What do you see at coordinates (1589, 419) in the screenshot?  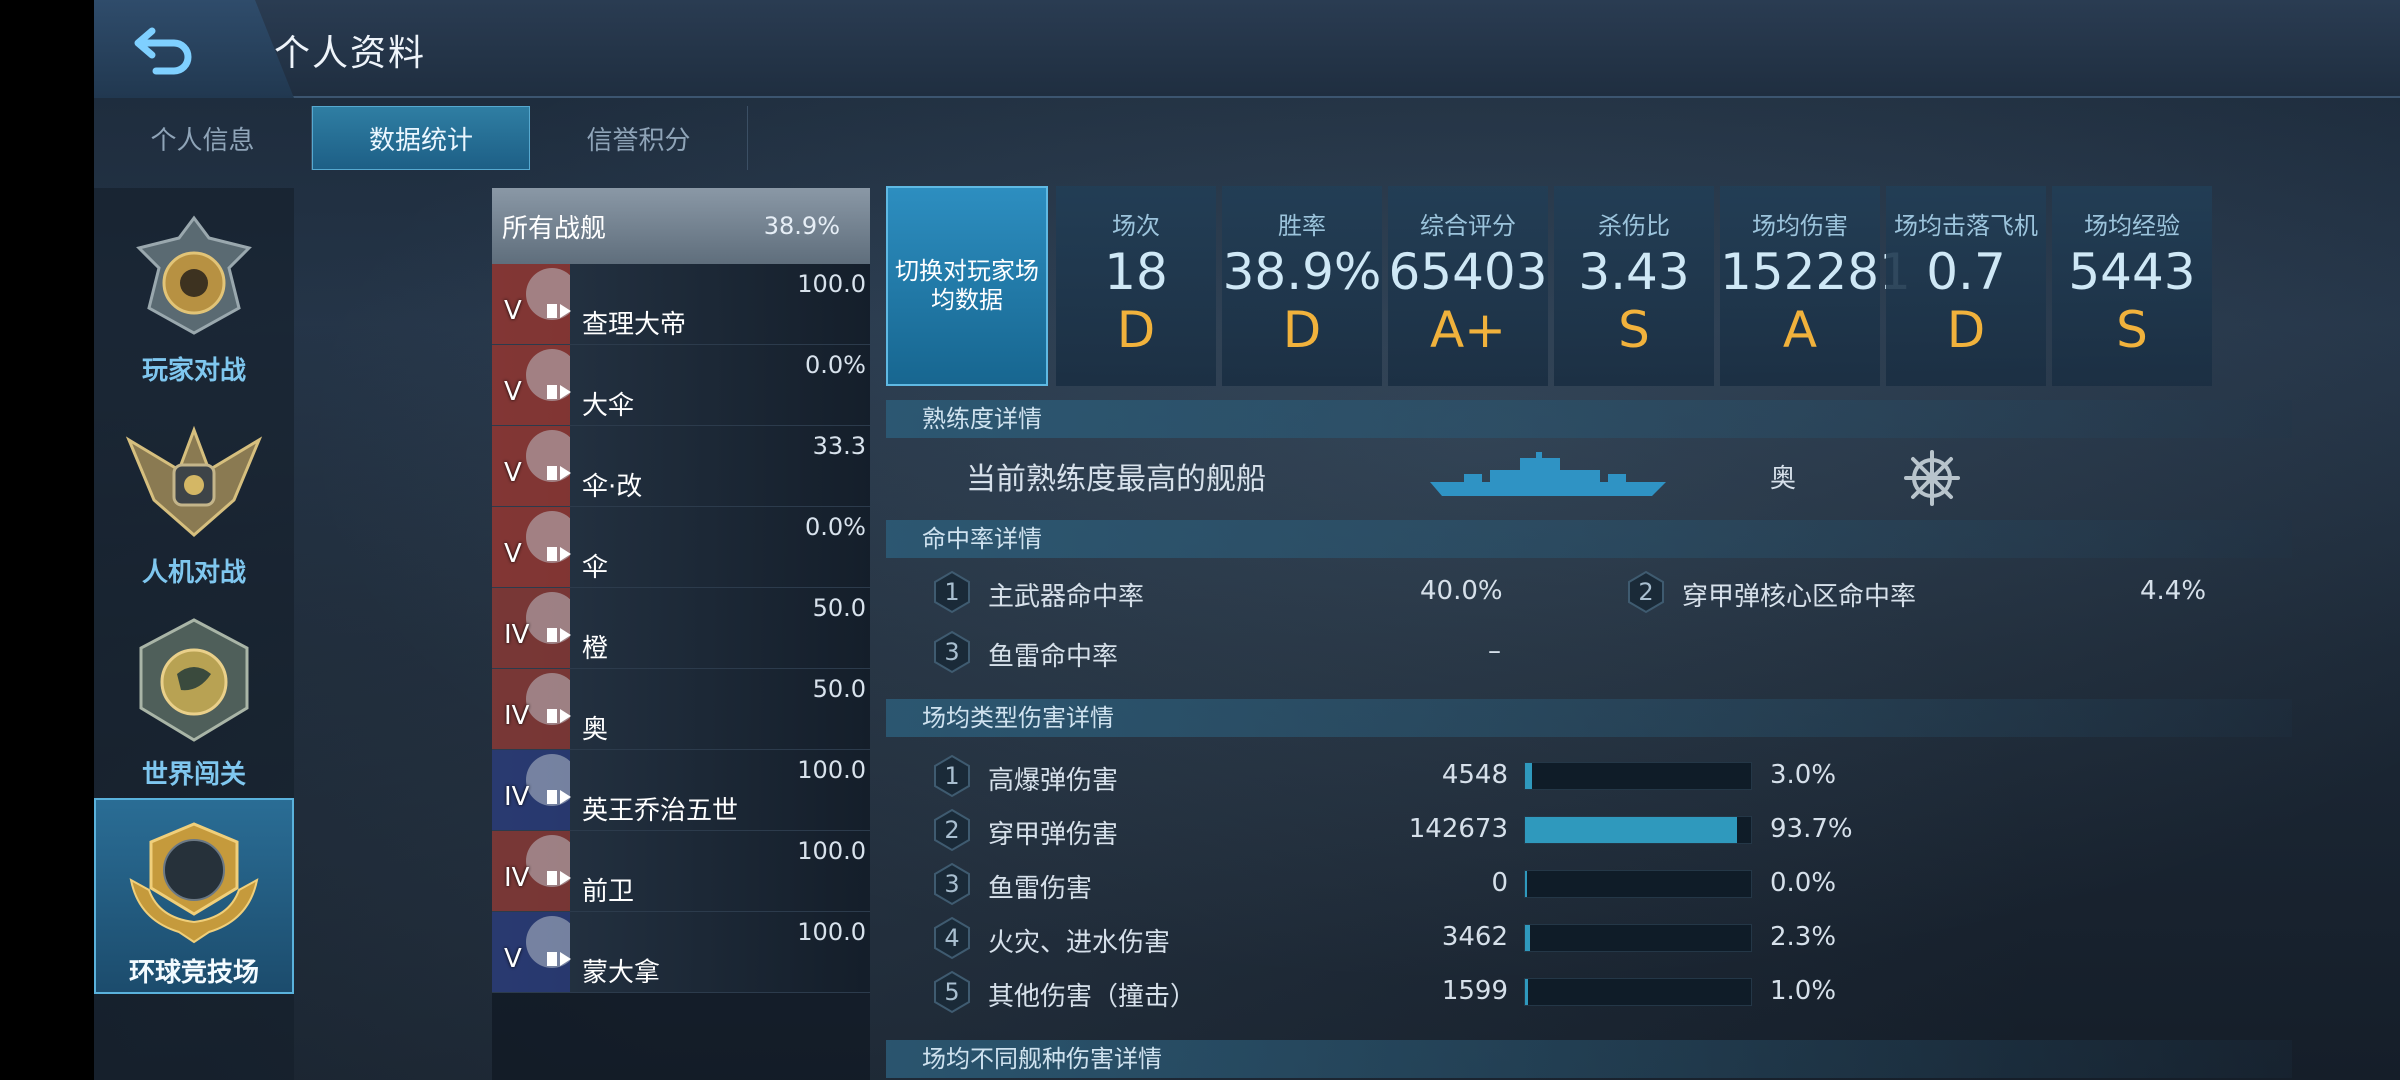 I see `section-proficiency: 熟练度详情` at bounding box center [1589, 419].